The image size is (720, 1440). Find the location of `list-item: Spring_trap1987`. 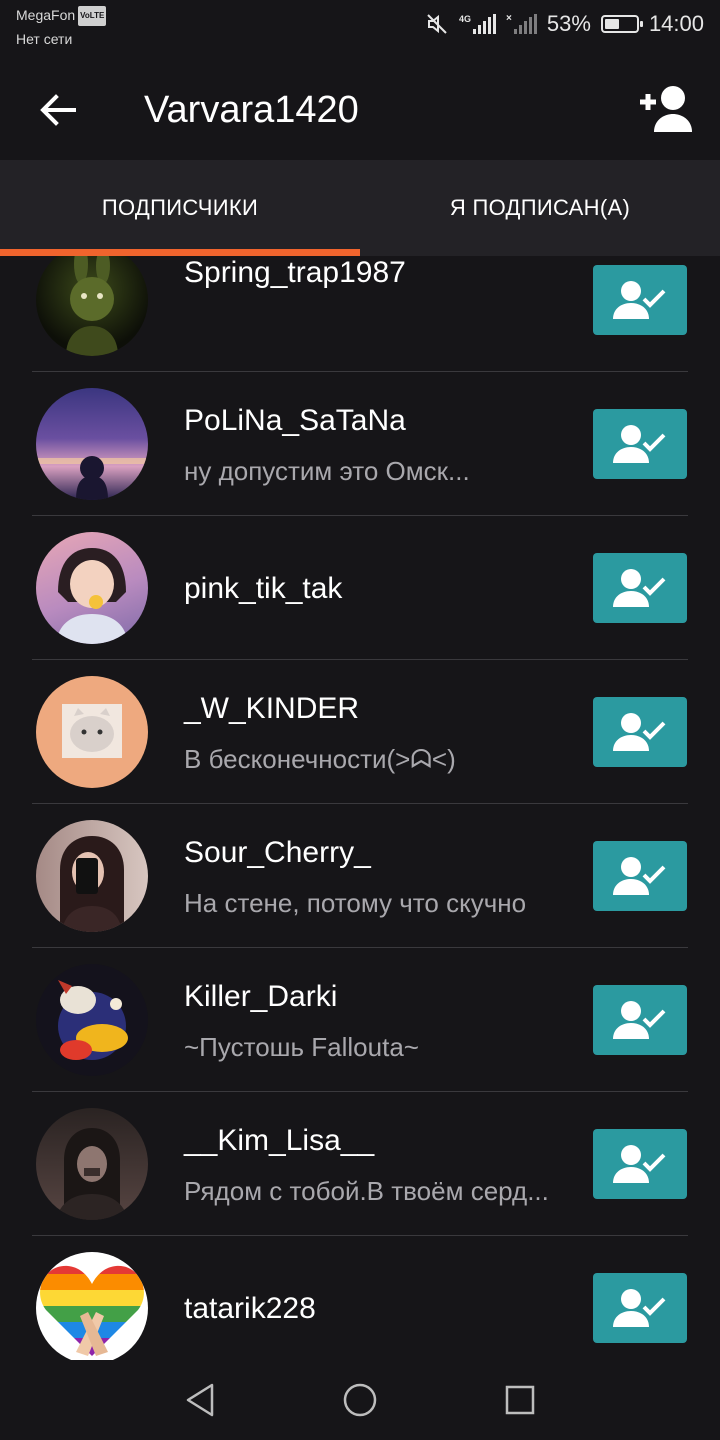

list-item: Spring_trap1987 is located at coordinates (360, 314).